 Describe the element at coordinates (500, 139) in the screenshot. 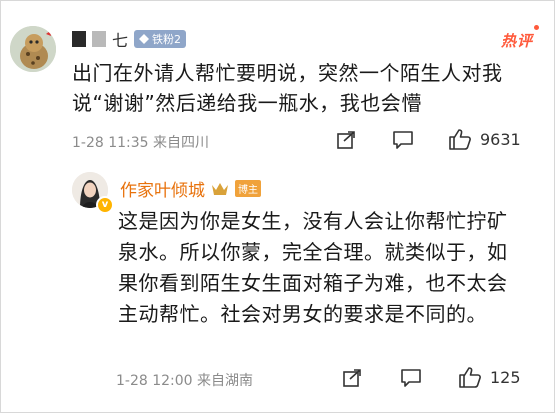

I see `like-count: 9631` at that location.